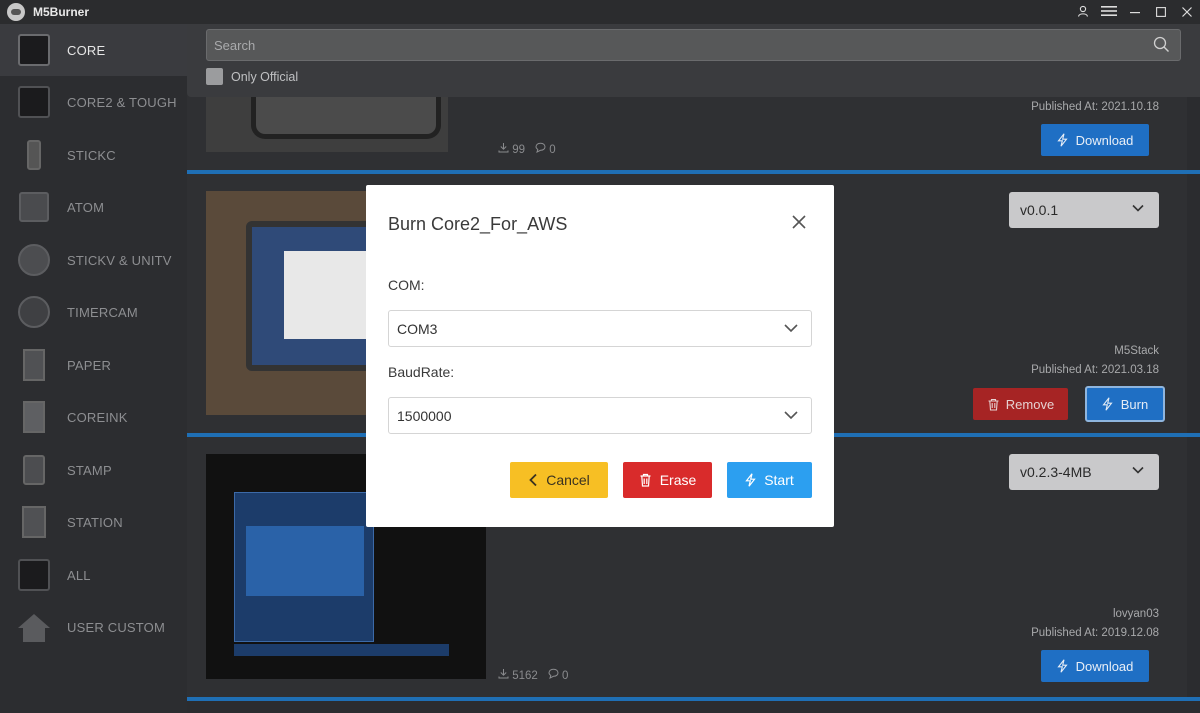 The image size is (1200, 713). I want to click on cancel-button: Cancel, so click(559, 480).